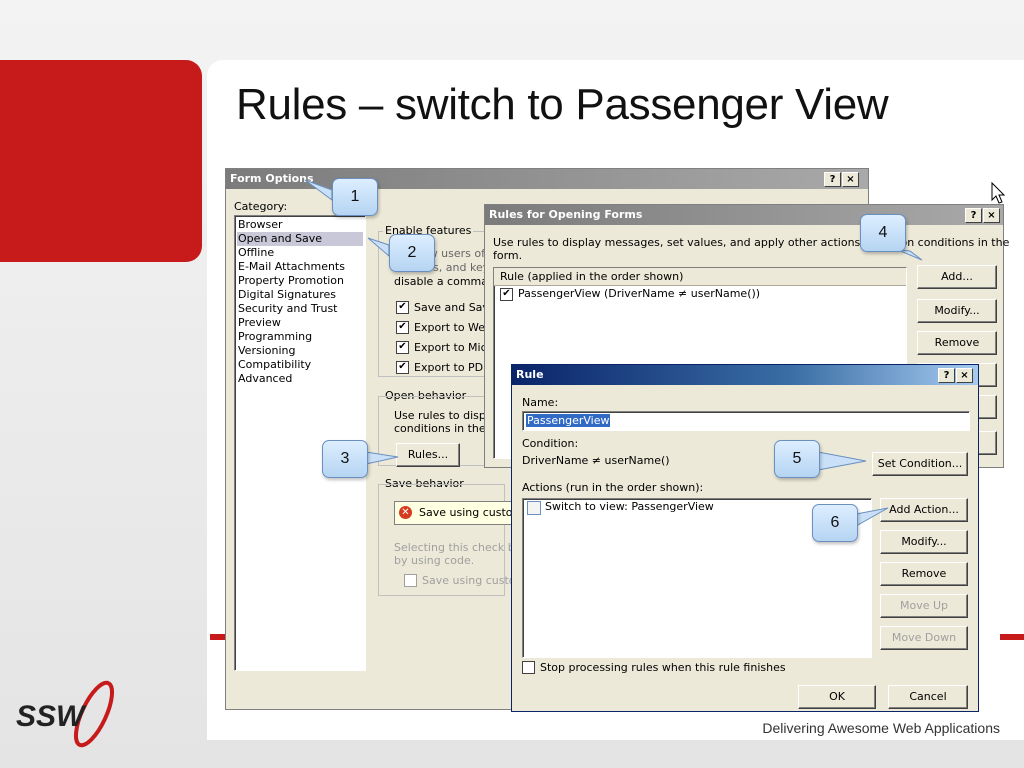 The height and width of the screenshot is (768, 1024). I want to click on callout-4: 4, so click(883, 233).